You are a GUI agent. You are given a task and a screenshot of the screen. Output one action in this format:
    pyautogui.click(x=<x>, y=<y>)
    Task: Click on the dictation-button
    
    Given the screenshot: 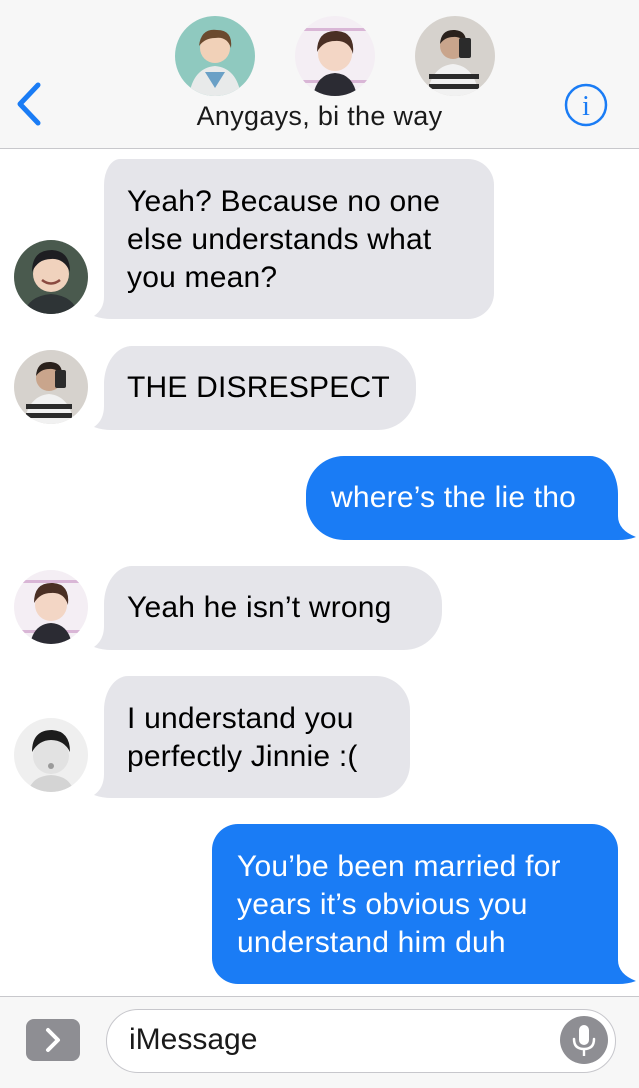 What is the action you would take?
    pyautogui.click(x=584, y=1040)
    